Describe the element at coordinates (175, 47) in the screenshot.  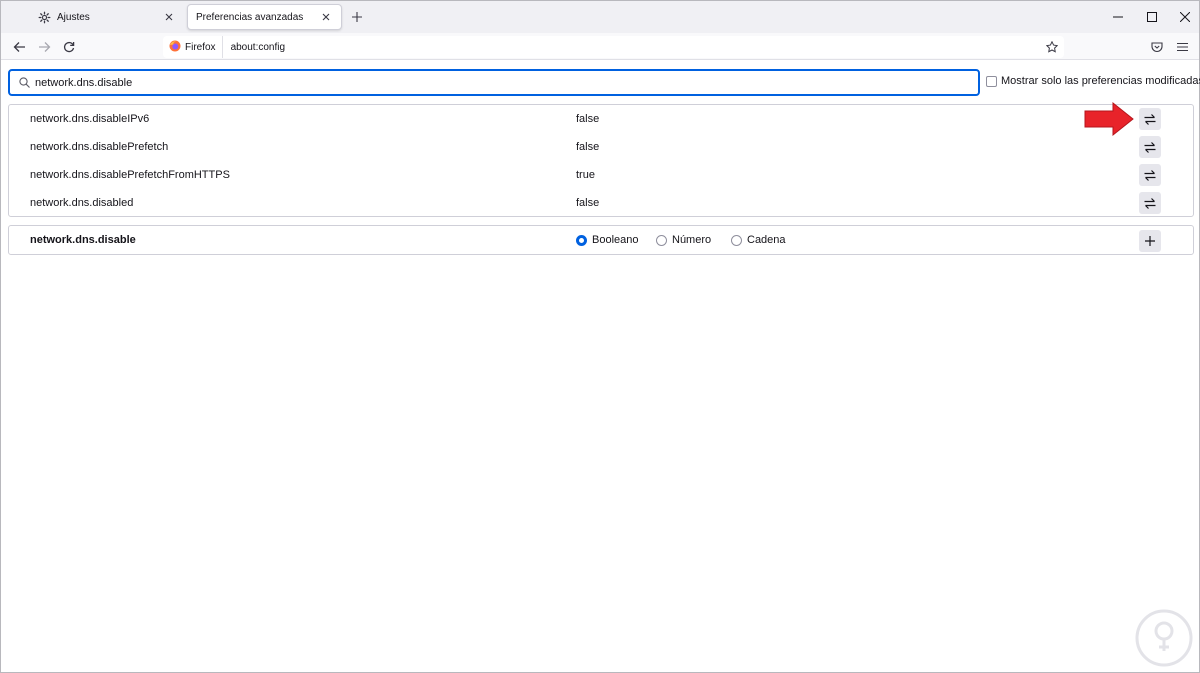
I see `firefox-logo-icon` at that location.